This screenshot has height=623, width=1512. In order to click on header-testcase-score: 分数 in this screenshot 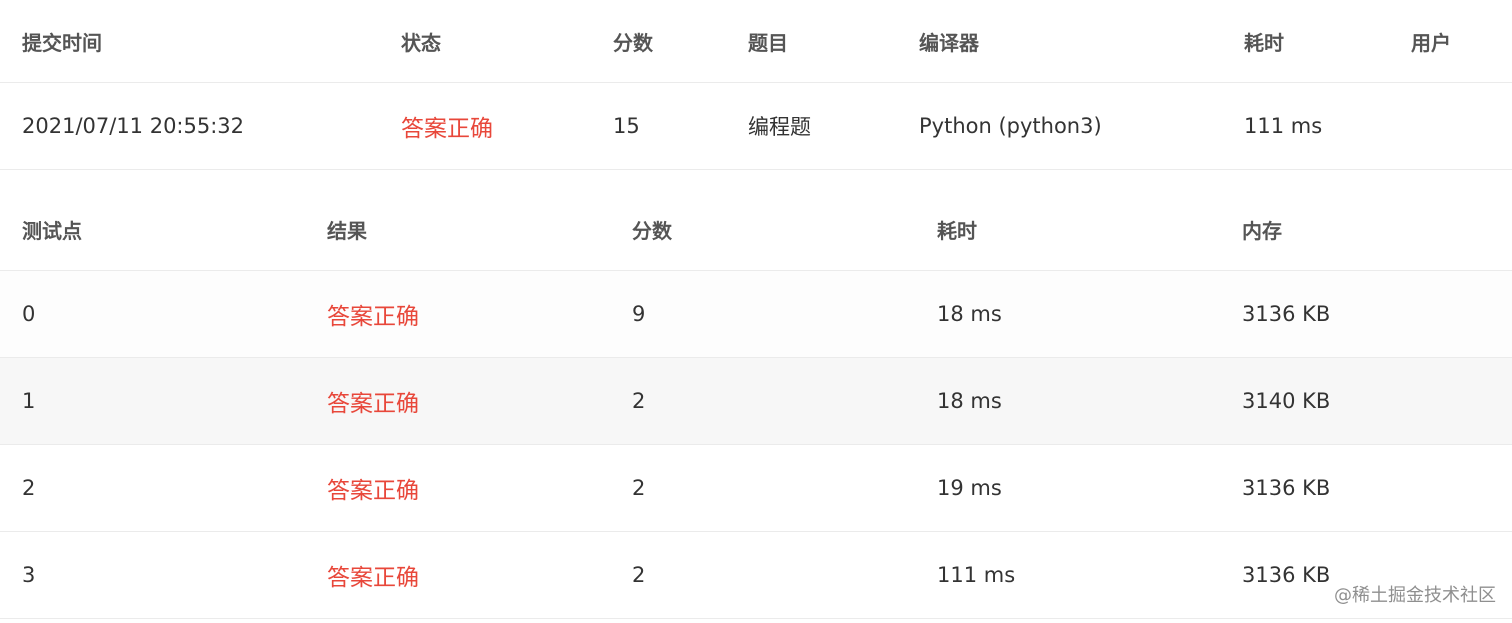, I will do `click(652, 230)`.